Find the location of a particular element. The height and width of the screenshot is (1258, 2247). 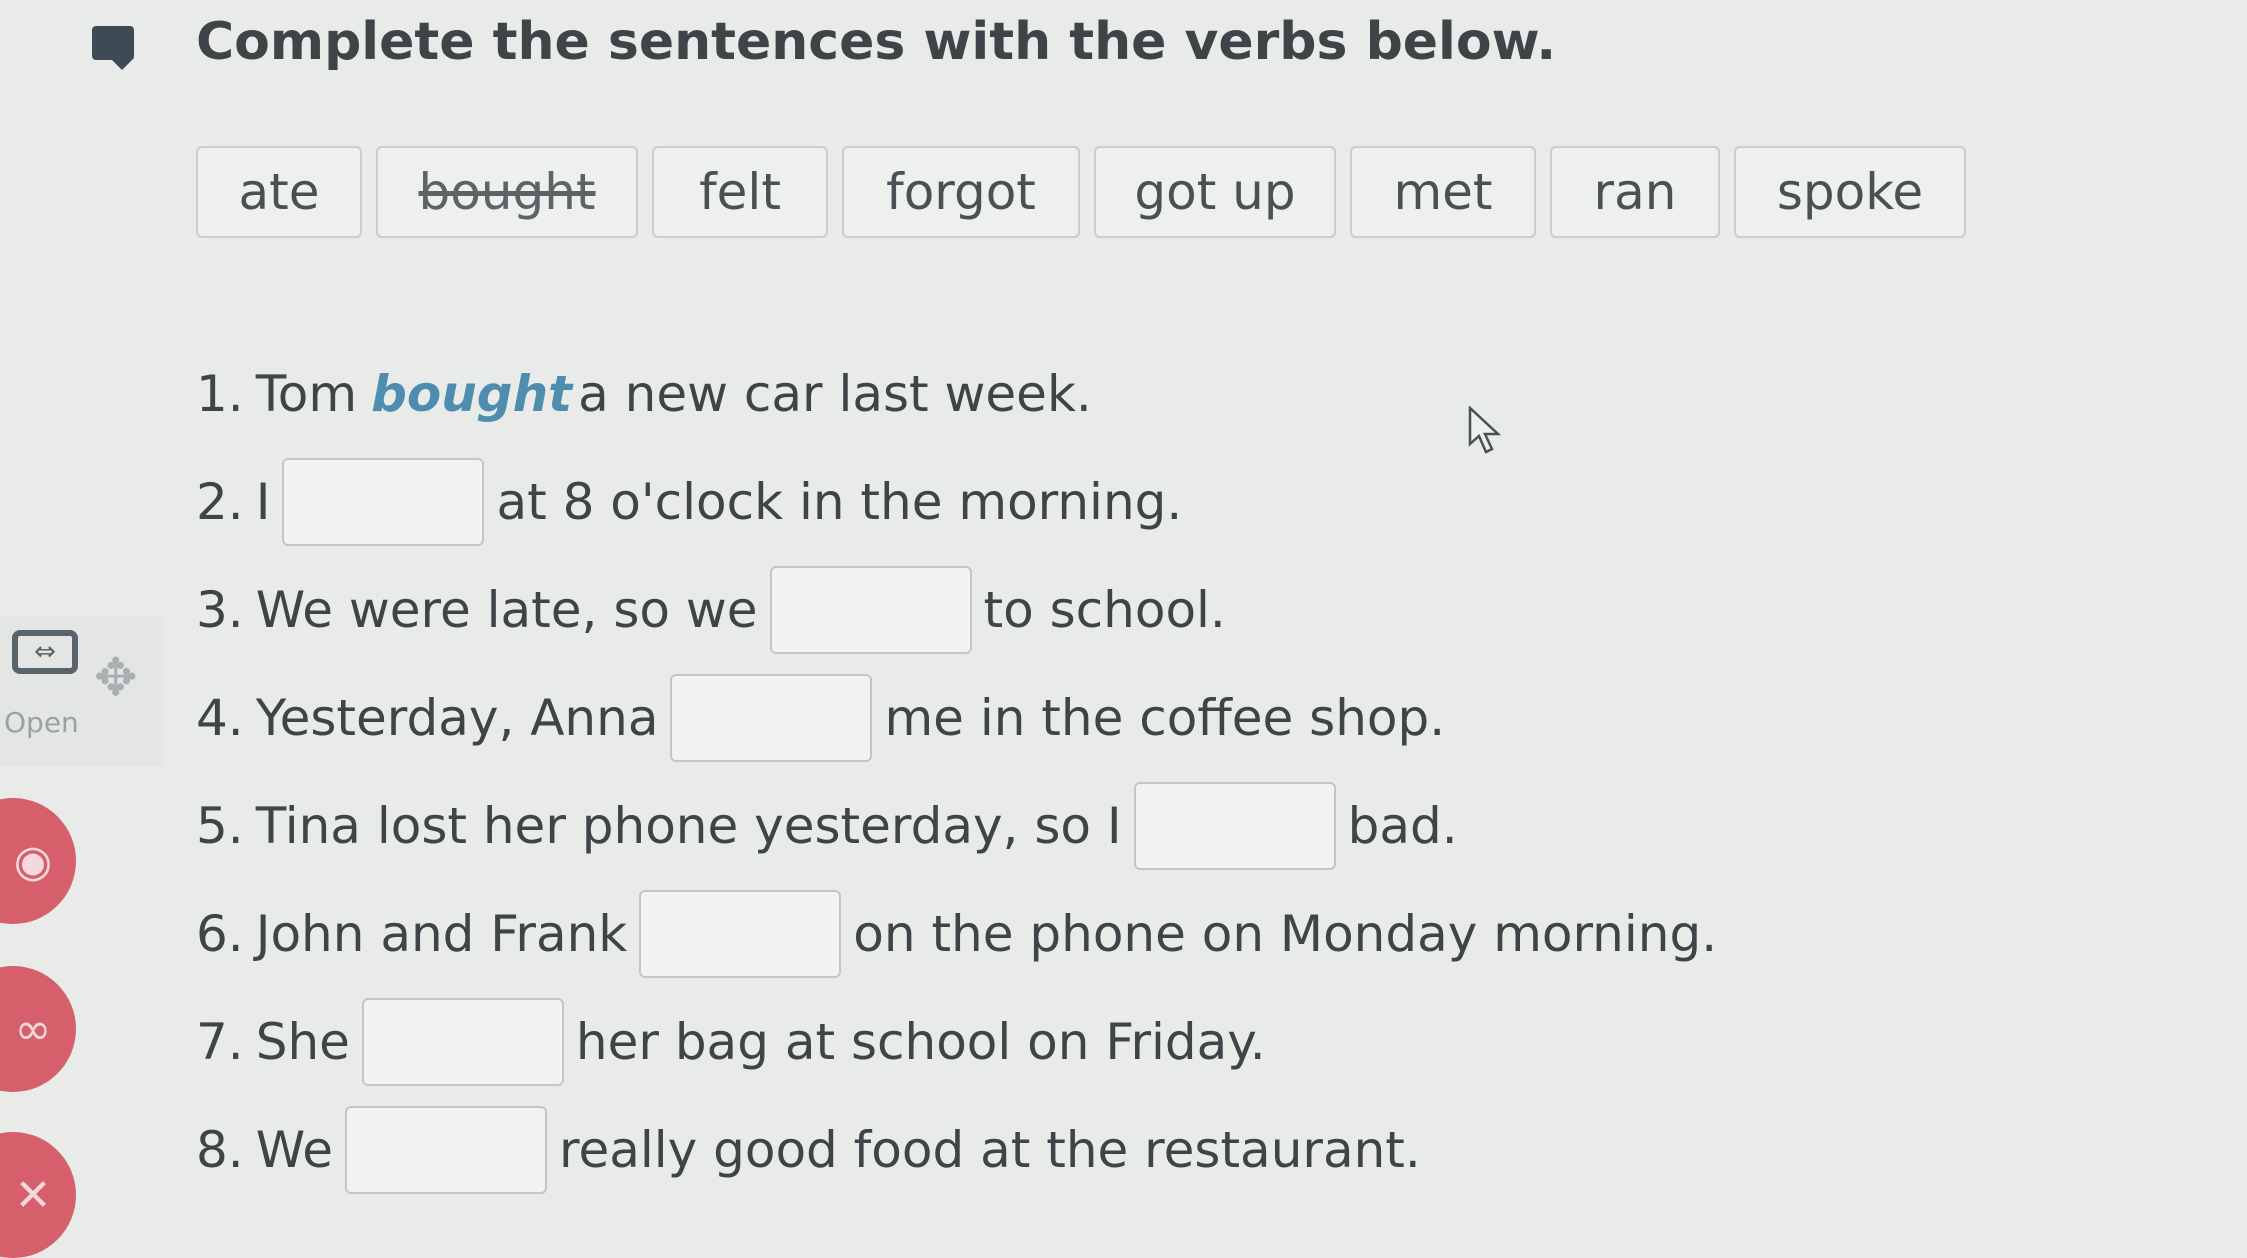

sentence-text-after: bad. is located at coordinates (1402, 826).